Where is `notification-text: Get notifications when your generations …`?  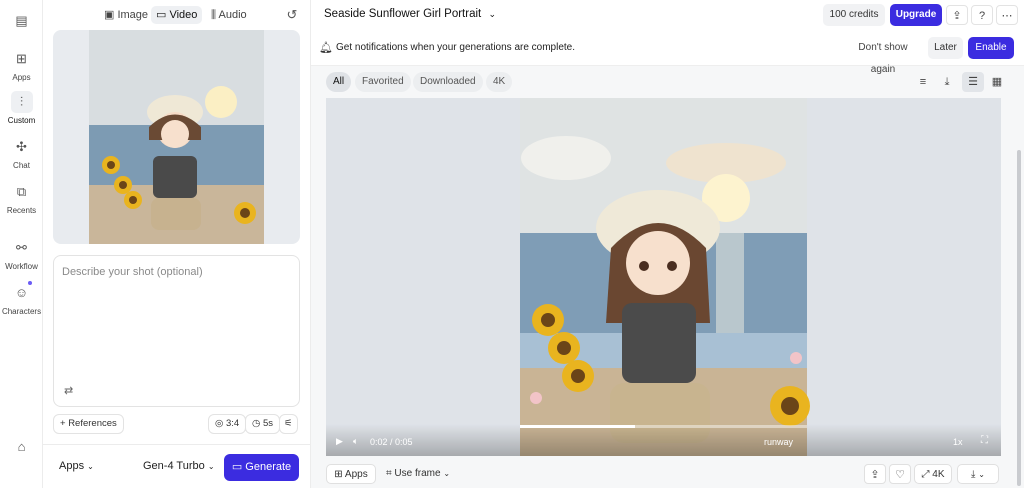 notification-text: Get notifications when your generations … is located at coordinates (456, 47).